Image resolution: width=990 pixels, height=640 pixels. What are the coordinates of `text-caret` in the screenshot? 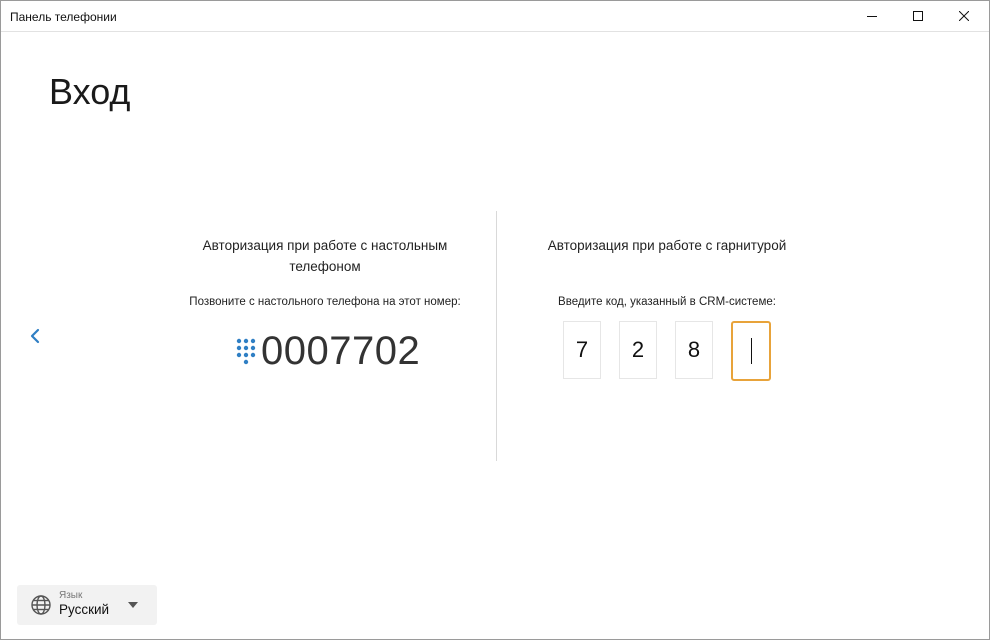 It's located at (751, 351).